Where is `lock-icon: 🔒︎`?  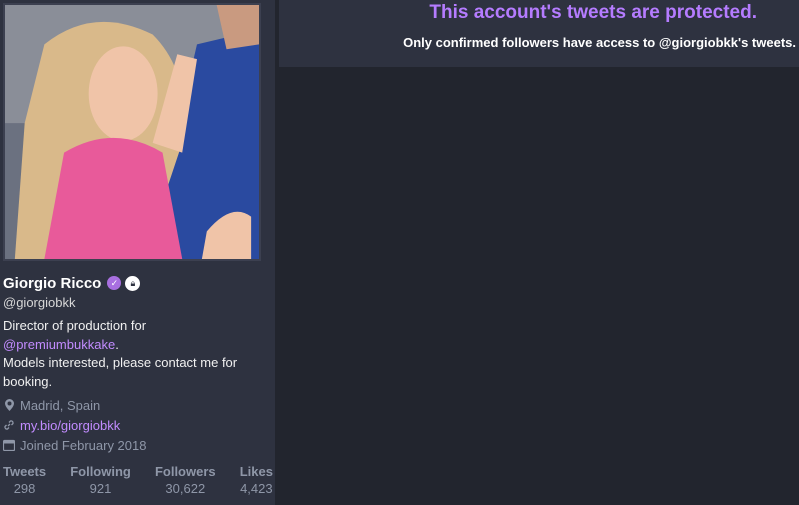
lock-icon: 🔒︎ is located at coordinates (133, 283).